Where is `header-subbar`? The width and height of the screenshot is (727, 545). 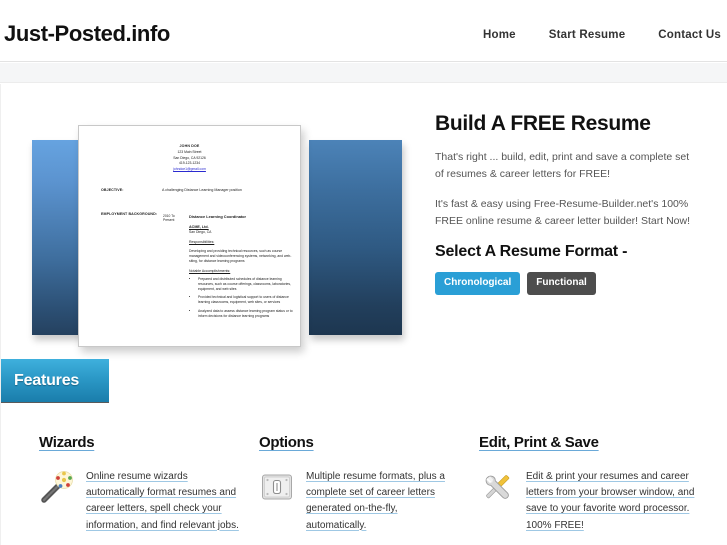 header-subbar is located at coordinates (363, 73).